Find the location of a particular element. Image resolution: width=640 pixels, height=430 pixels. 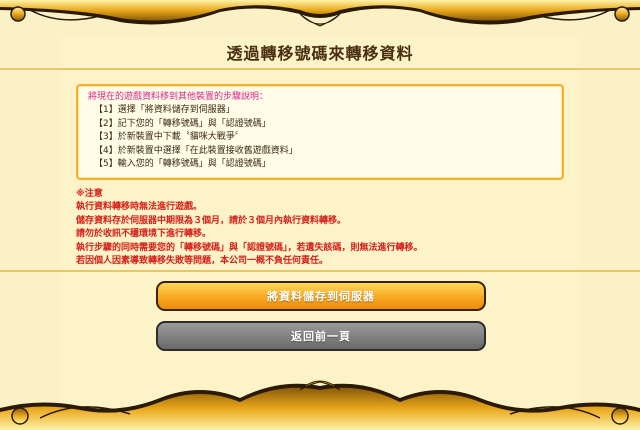

note-item-5: 若因個人因素導致轉移失敗等問題，本公司一概不負任何責任。 is located at coordinates (202, 261).